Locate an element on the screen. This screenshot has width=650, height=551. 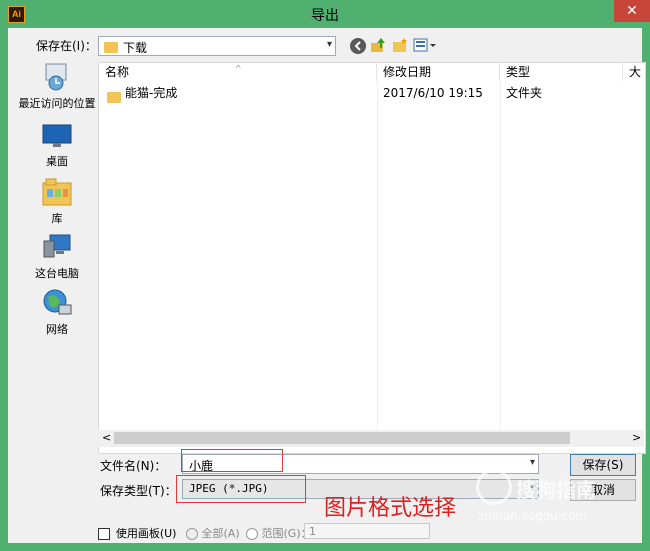
column-header-name: 名称 ^ is located at coordinates (238, 72).